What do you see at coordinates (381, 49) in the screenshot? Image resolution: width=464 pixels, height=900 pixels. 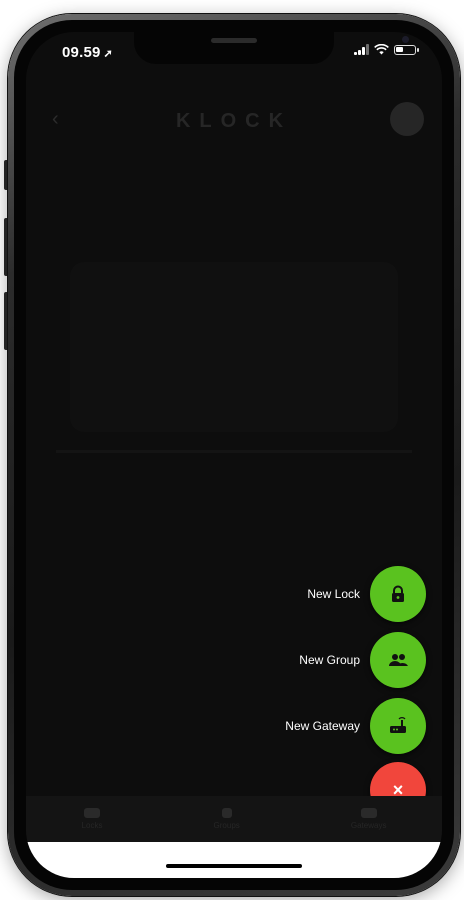 I see `wifi-icon` at bounding box center [381, 49].